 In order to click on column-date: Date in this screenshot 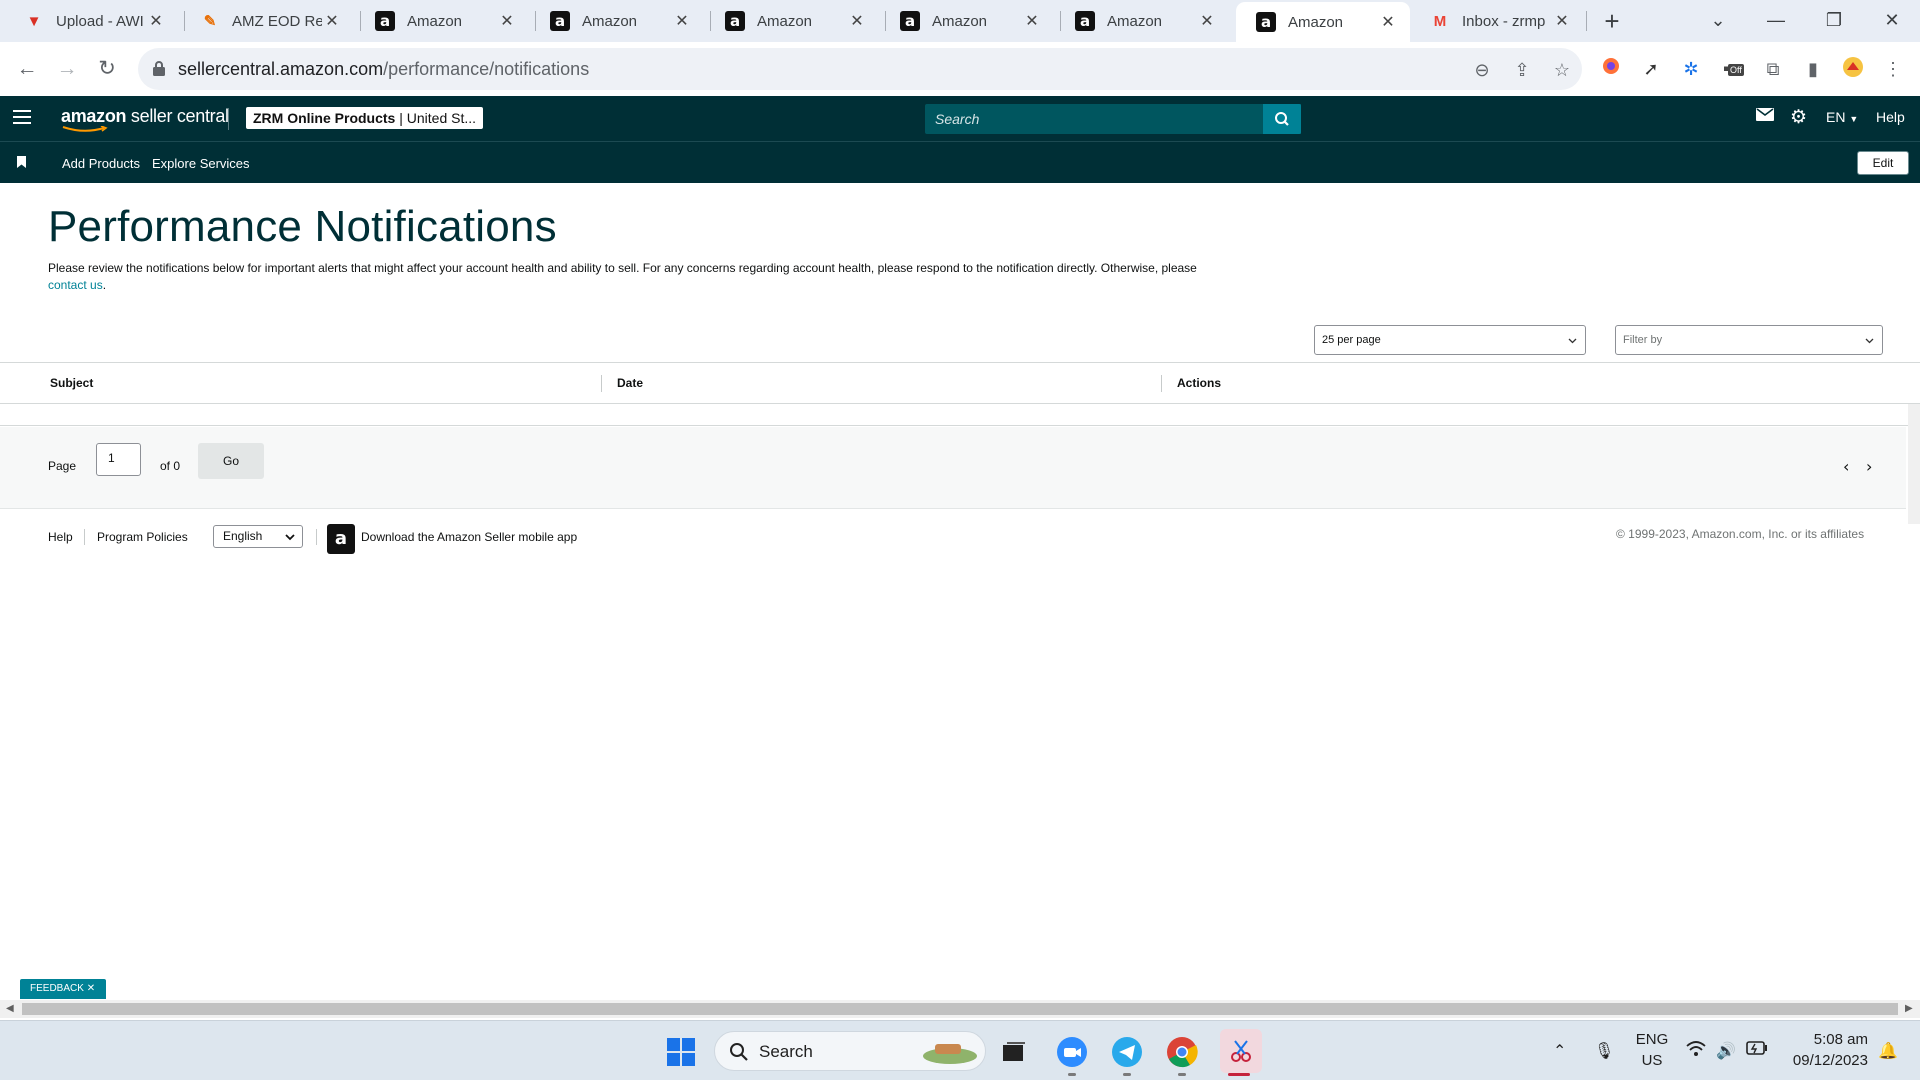, I will do `click(630, 383)`.